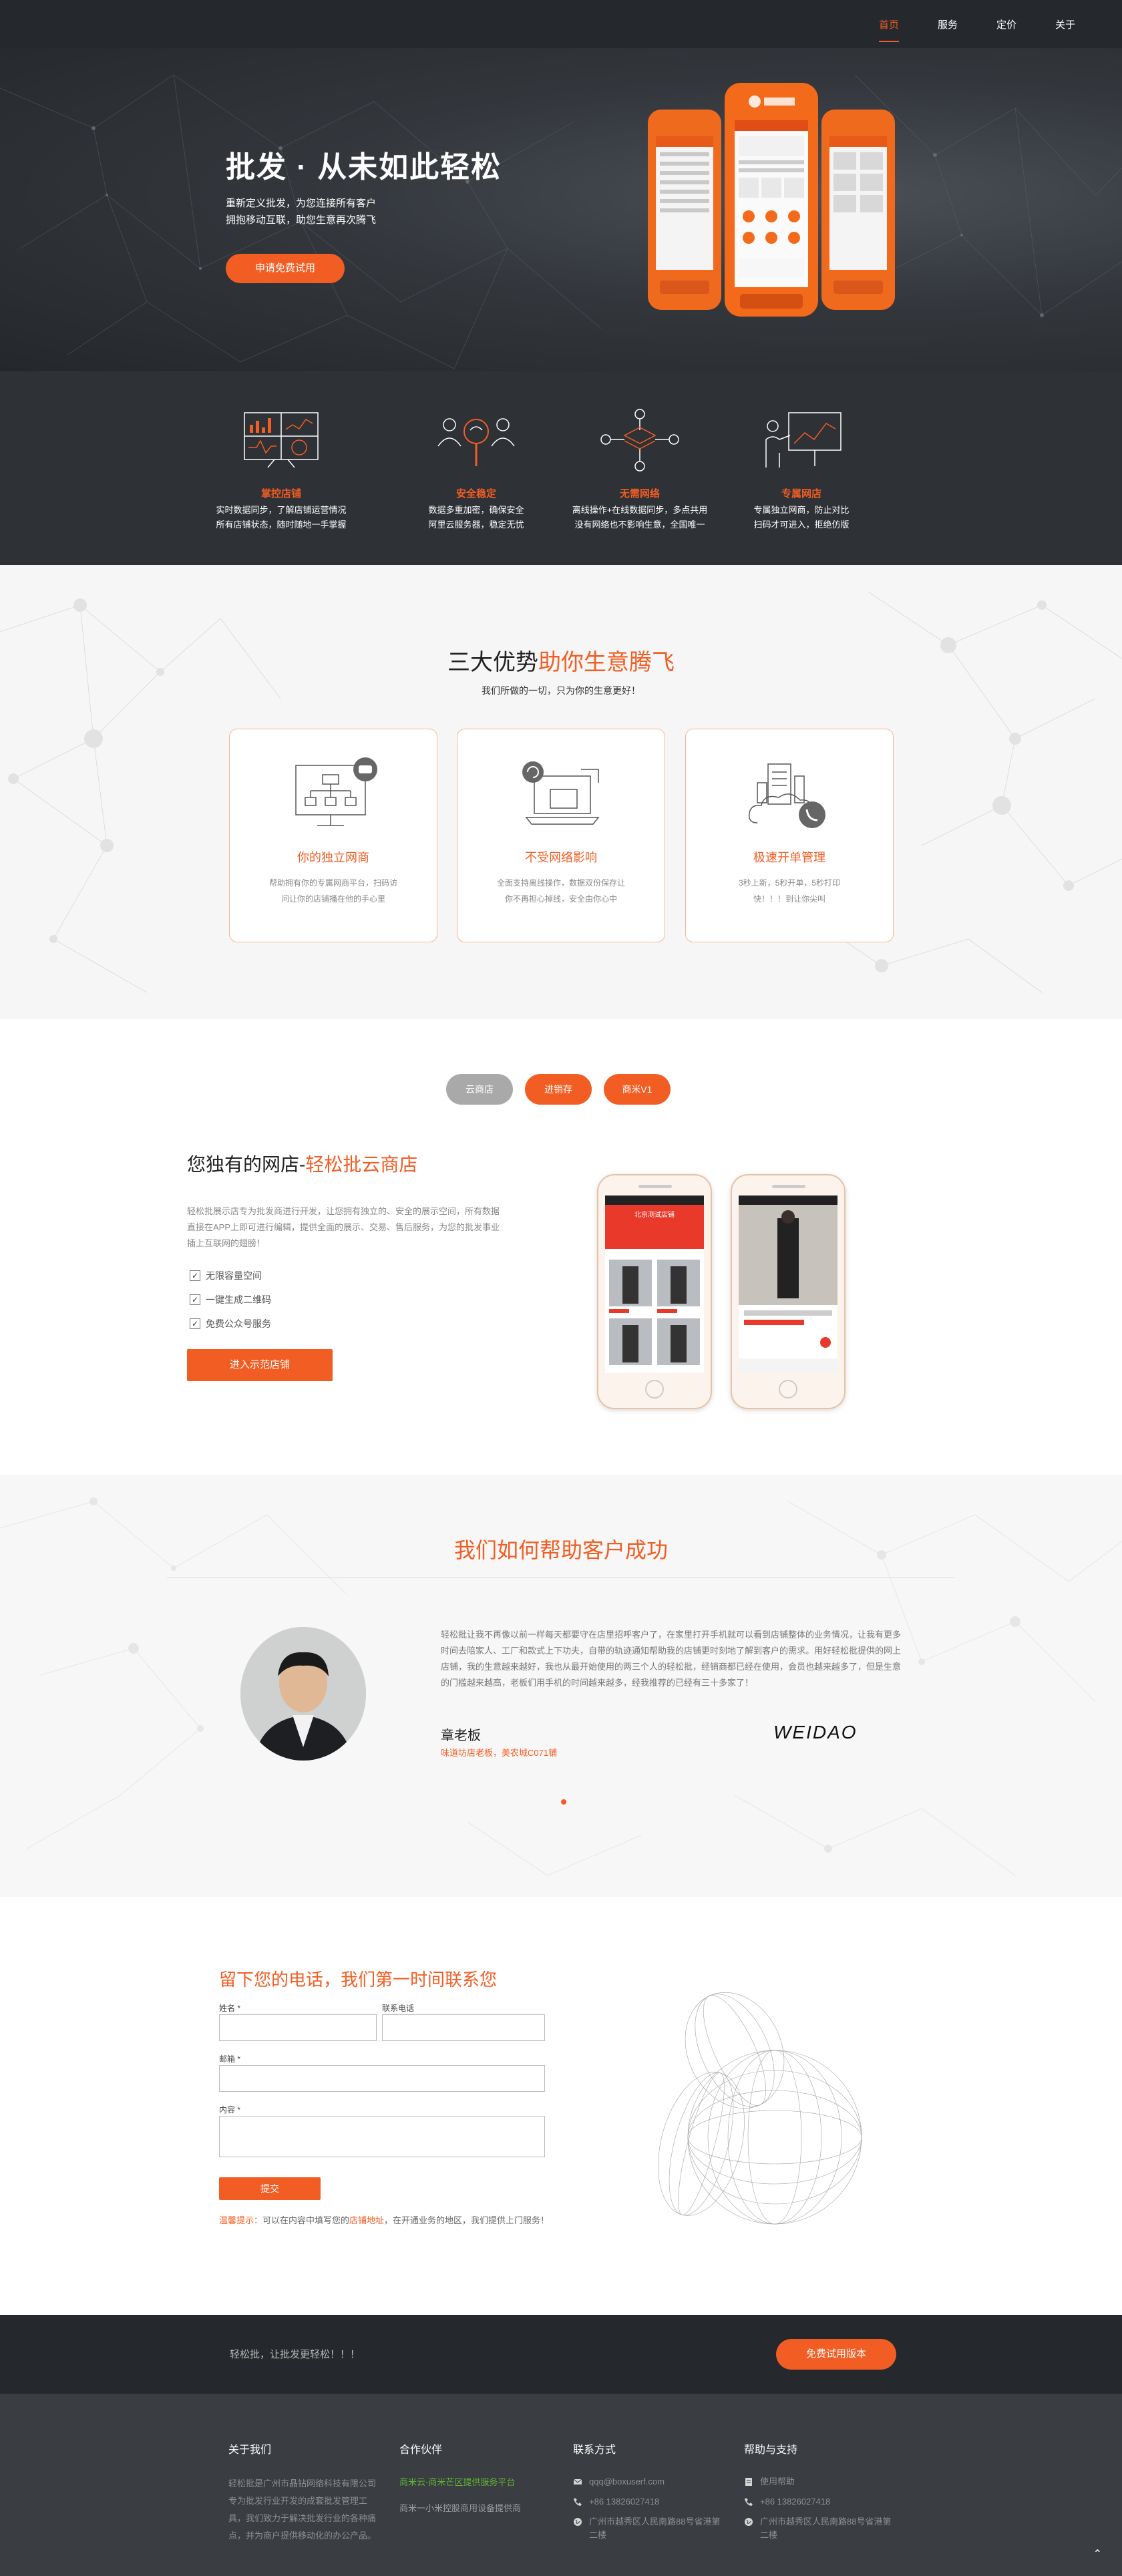 The width and height of the screenshot is (1122, 2576). I want to click on pos-devices-image, so click(771, 200).